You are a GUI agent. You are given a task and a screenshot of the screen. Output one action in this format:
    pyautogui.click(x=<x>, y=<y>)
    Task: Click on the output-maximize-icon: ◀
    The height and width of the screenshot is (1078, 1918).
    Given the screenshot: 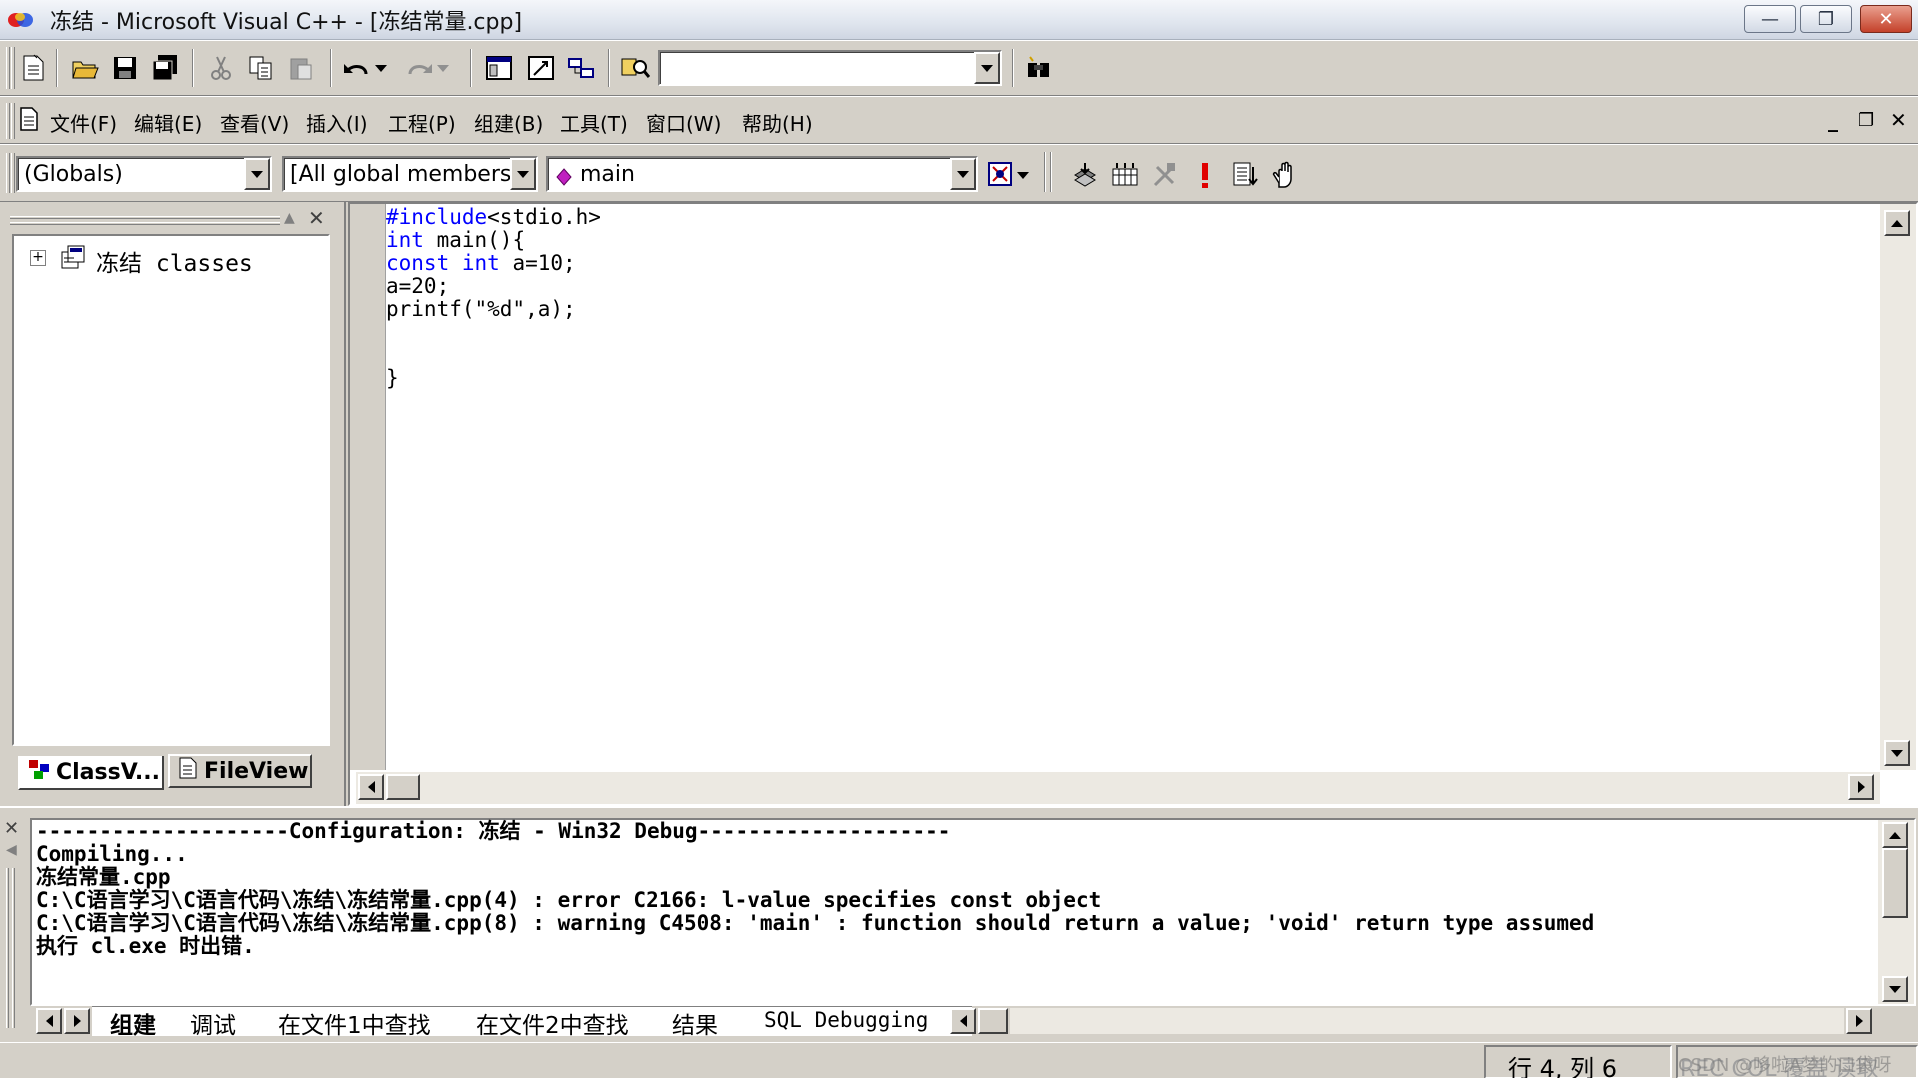 What is the action you would take?
    pyautogui.click(x=11, y=850)
    